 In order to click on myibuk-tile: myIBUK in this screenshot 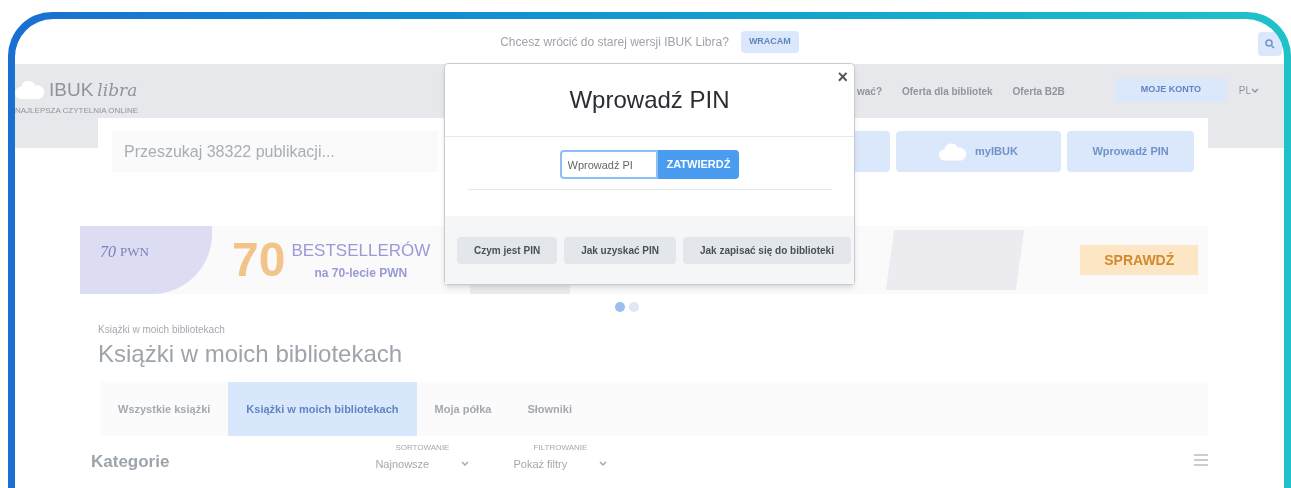, I will do `click(978, 151)`.